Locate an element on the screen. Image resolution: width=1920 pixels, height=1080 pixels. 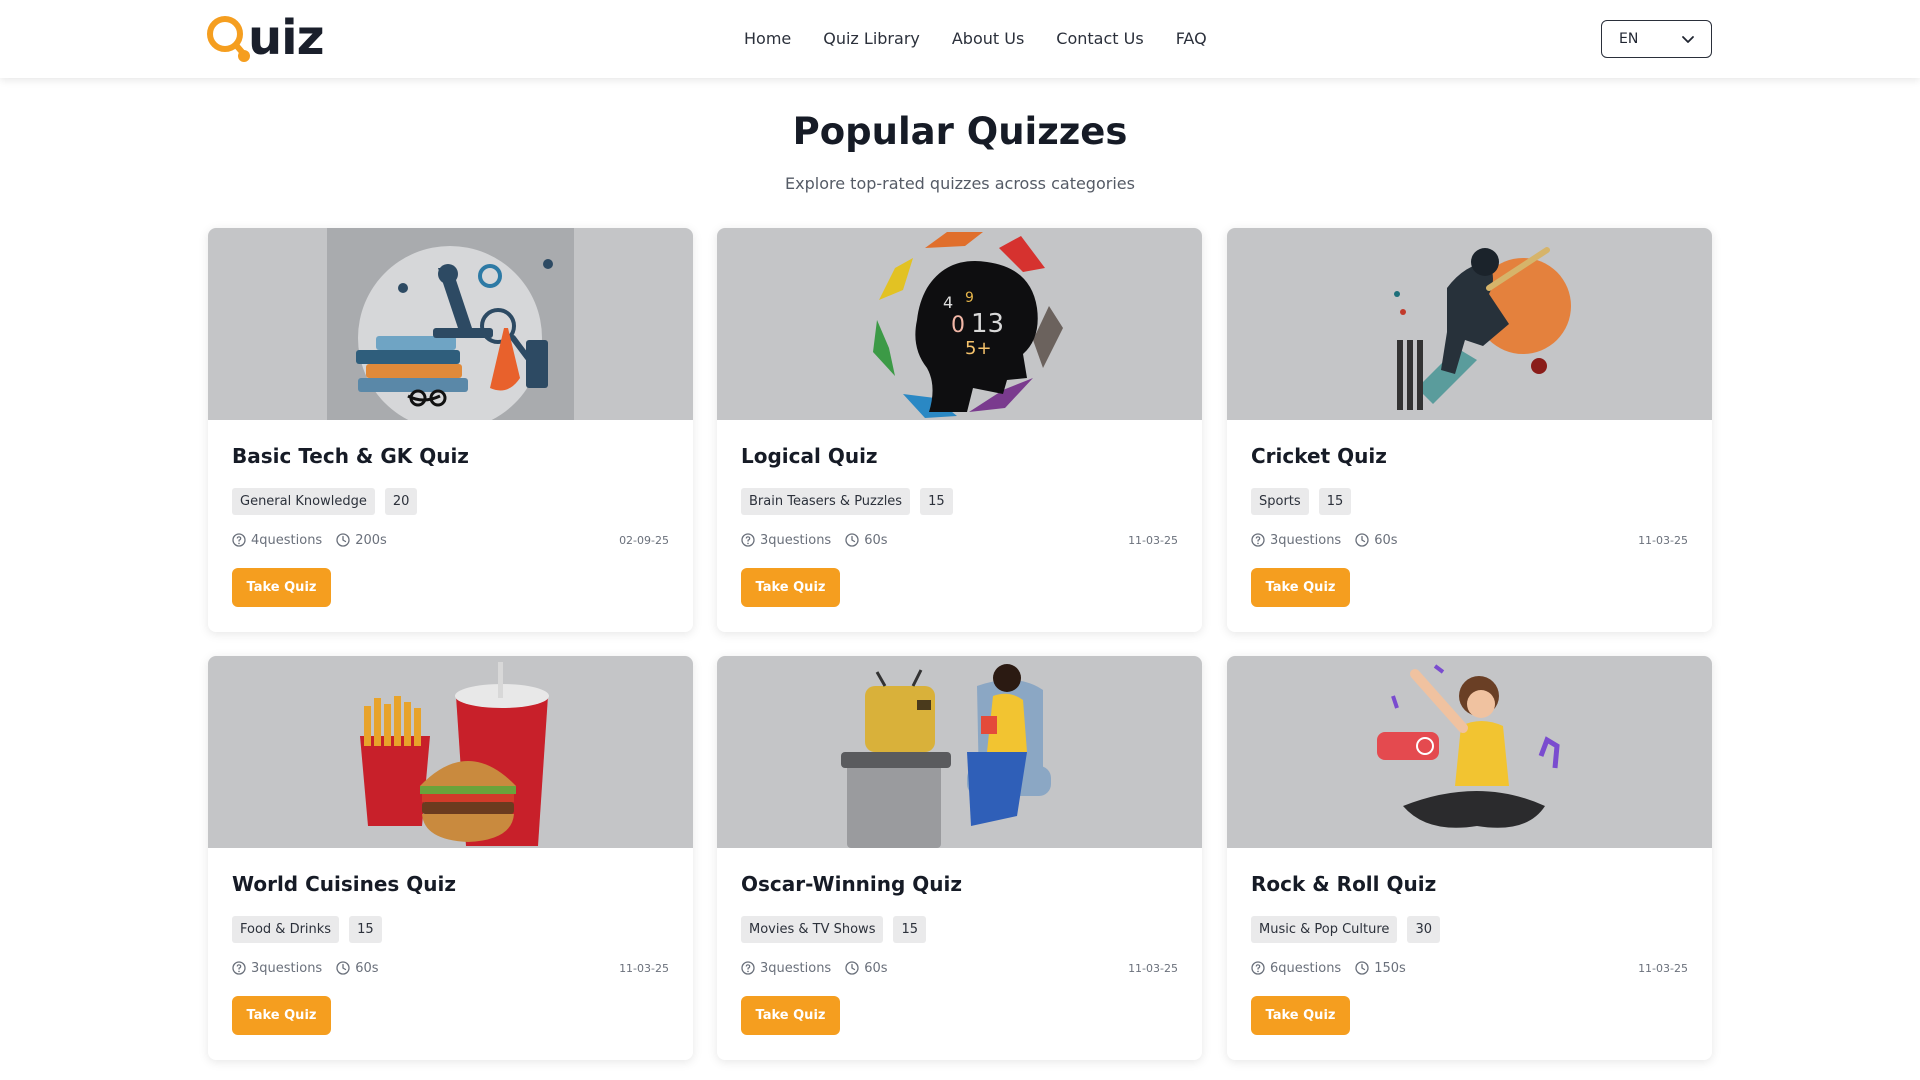
cricket-batsman-illustration-icon is located at coordinates (1482, 328).